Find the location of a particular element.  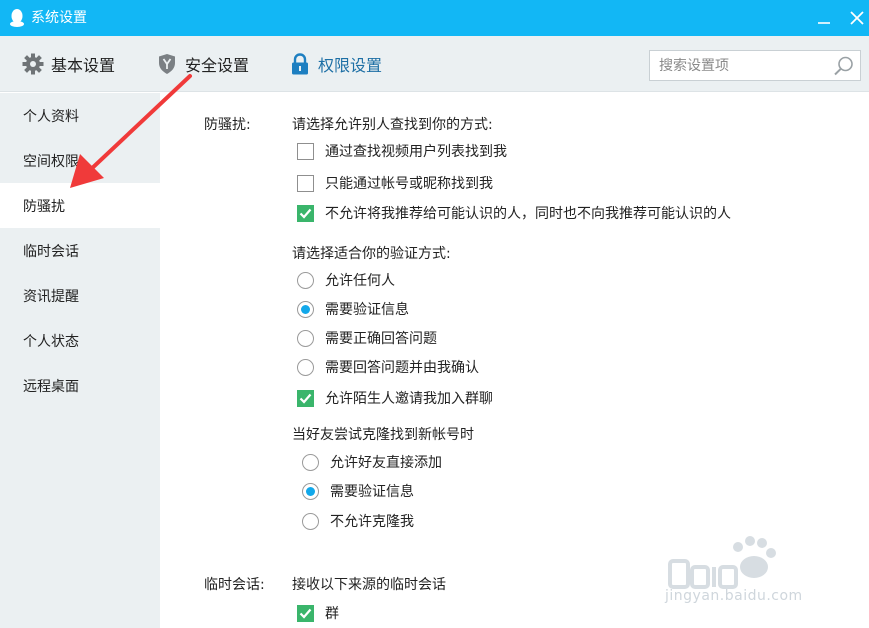

radio-disallow-clone: 不允许克隆我 is located at coordinates (358, 521).